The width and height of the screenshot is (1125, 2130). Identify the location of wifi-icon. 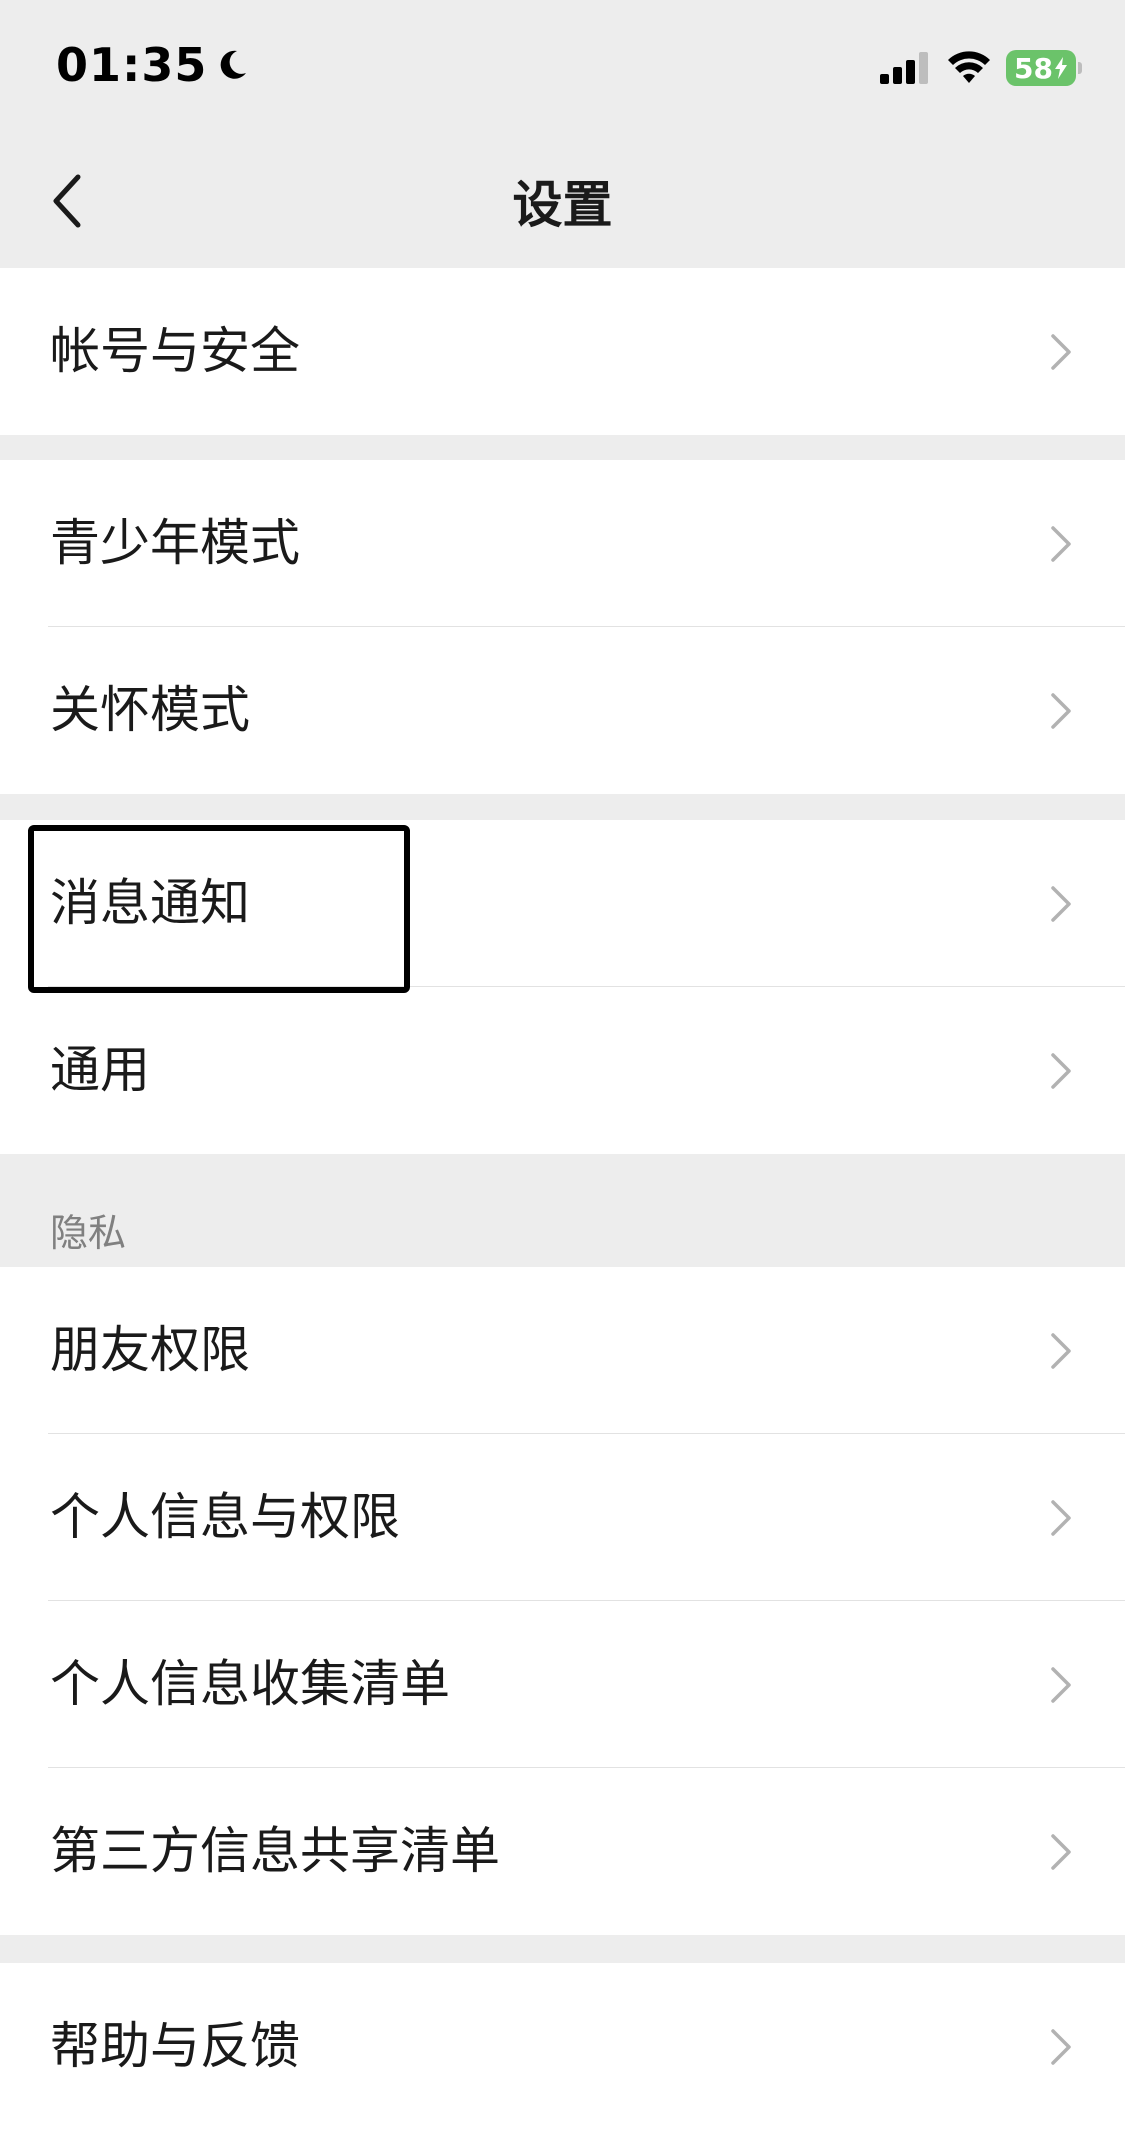
(969, 67).